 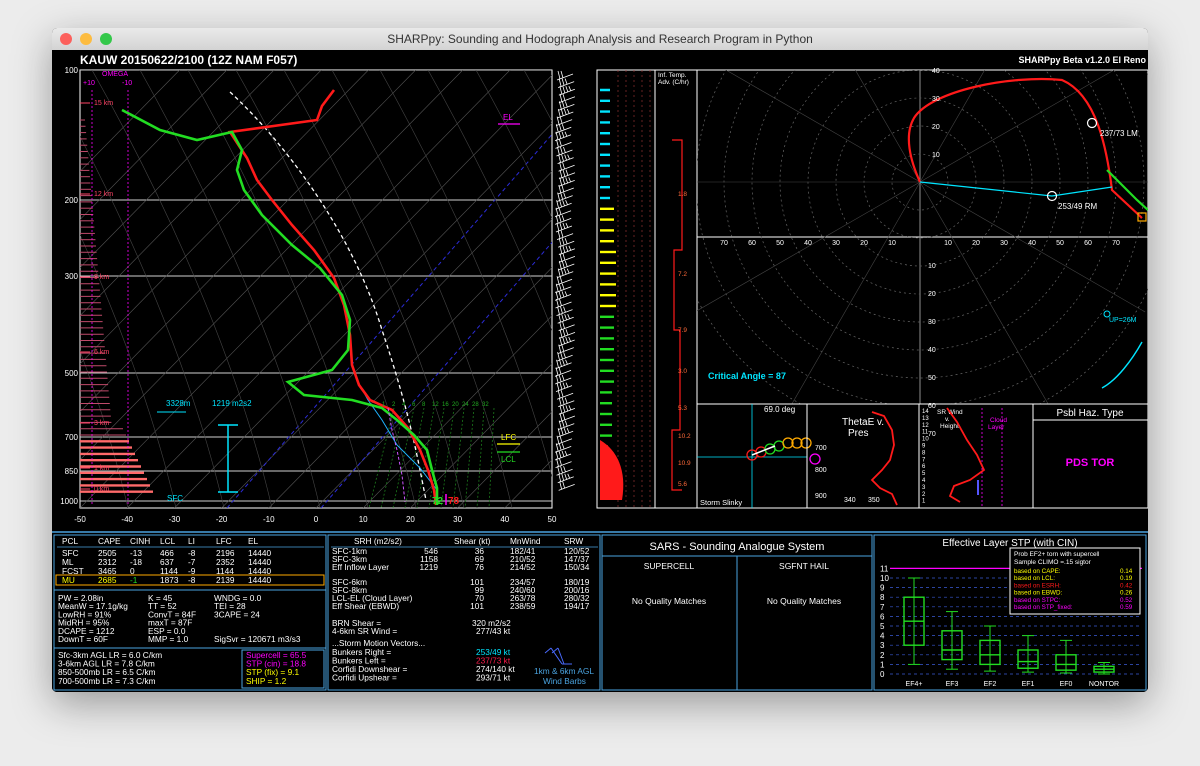 What do you see at coordinates (68, 580) in the screenshot?
I see `parcel-cell: MU` at bounding box center [68, 580].